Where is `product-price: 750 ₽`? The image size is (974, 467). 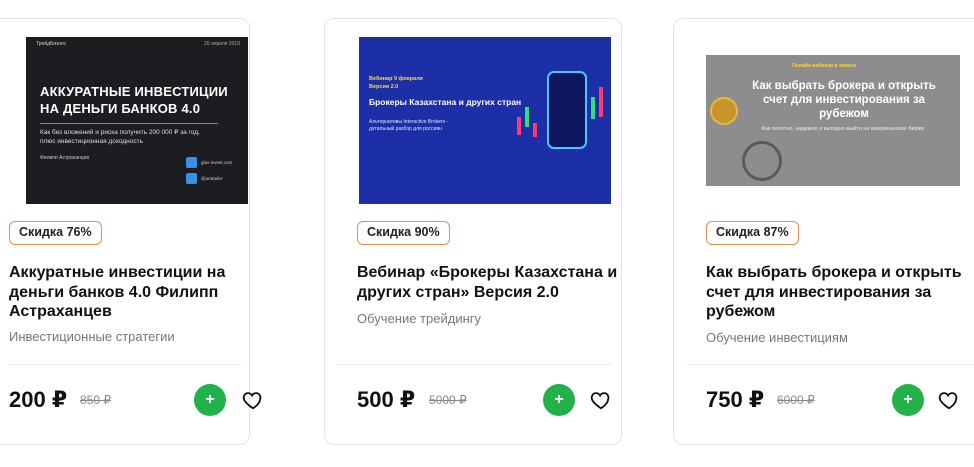 product-price: 750 ₽ is located at coordinates (735, 399).